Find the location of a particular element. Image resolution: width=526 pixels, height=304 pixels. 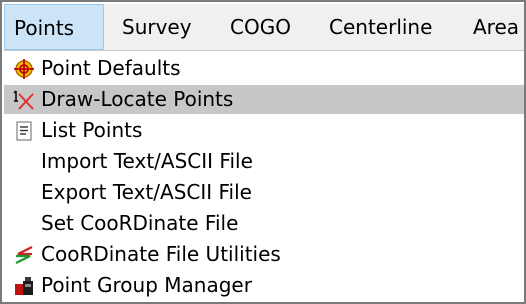

menu-item-draw-locate-points: Draw-Locate Points is located at coordinates (264, 99).